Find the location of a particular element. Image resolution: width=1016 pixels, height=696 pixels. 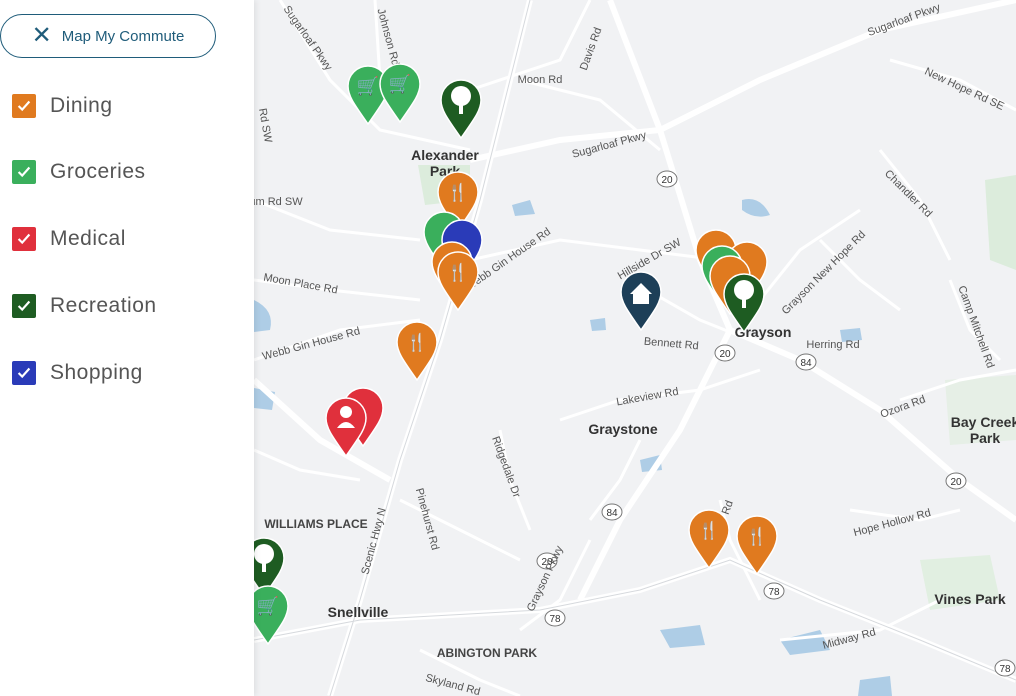

map-place-label: Alexander is located at coordinates (445, 155).